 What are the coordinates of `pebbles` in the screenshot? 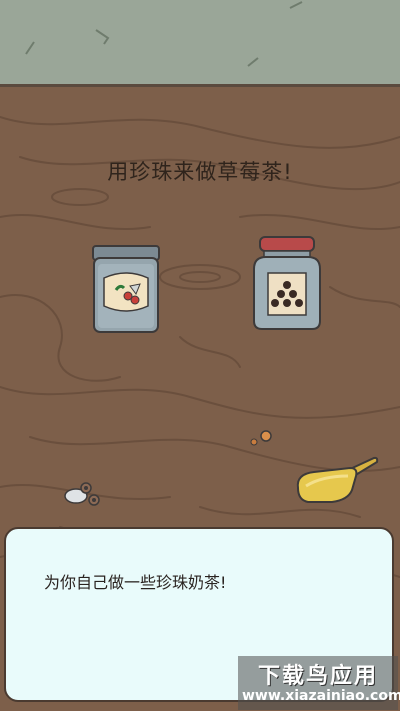 It's located at (263, 438).